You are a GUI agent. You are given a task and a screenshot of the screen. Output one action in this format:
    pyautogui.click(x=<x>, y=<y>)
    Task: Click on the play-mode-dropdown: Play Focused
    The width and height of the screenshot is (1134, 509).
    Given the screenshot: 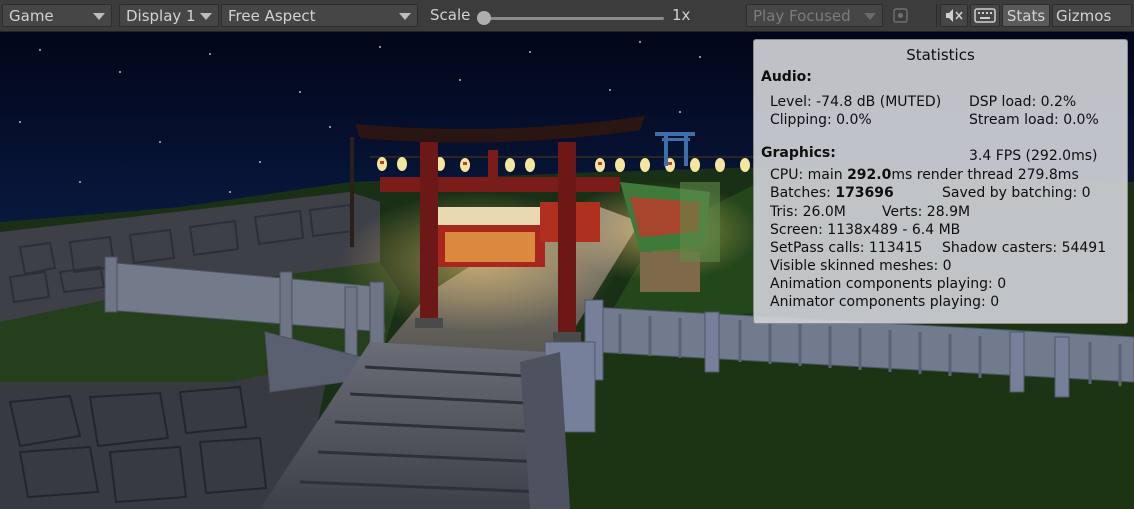 What is the action you would take?
    pyautogui.click(x=814, y=15)
    